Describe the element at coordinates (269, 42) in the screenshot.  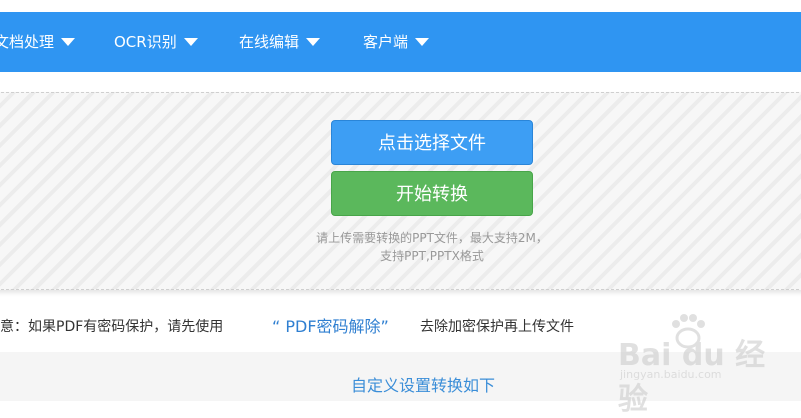
I see `nav-label: 在线编辑` at that location.